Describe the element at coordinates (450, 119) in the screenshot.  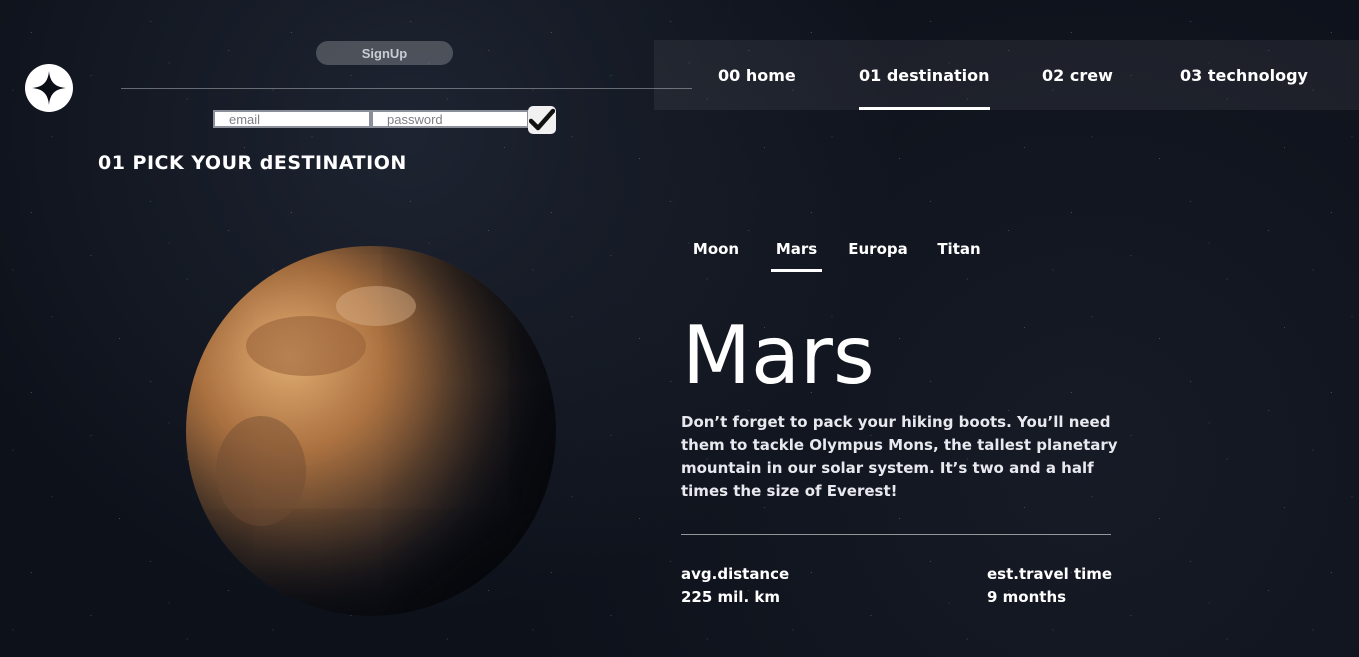
I see `password-field` at that location.